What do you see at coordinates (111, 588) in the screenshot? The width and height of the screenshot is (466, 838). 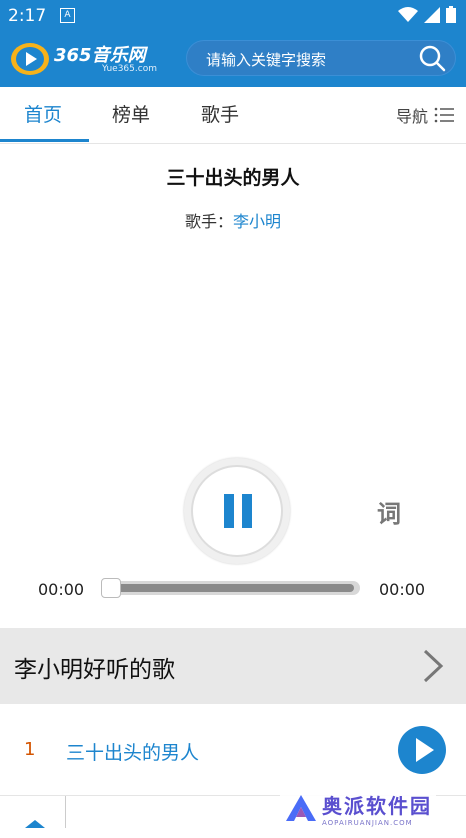 I see `progress-thumb` at bounding box center [111, 588].